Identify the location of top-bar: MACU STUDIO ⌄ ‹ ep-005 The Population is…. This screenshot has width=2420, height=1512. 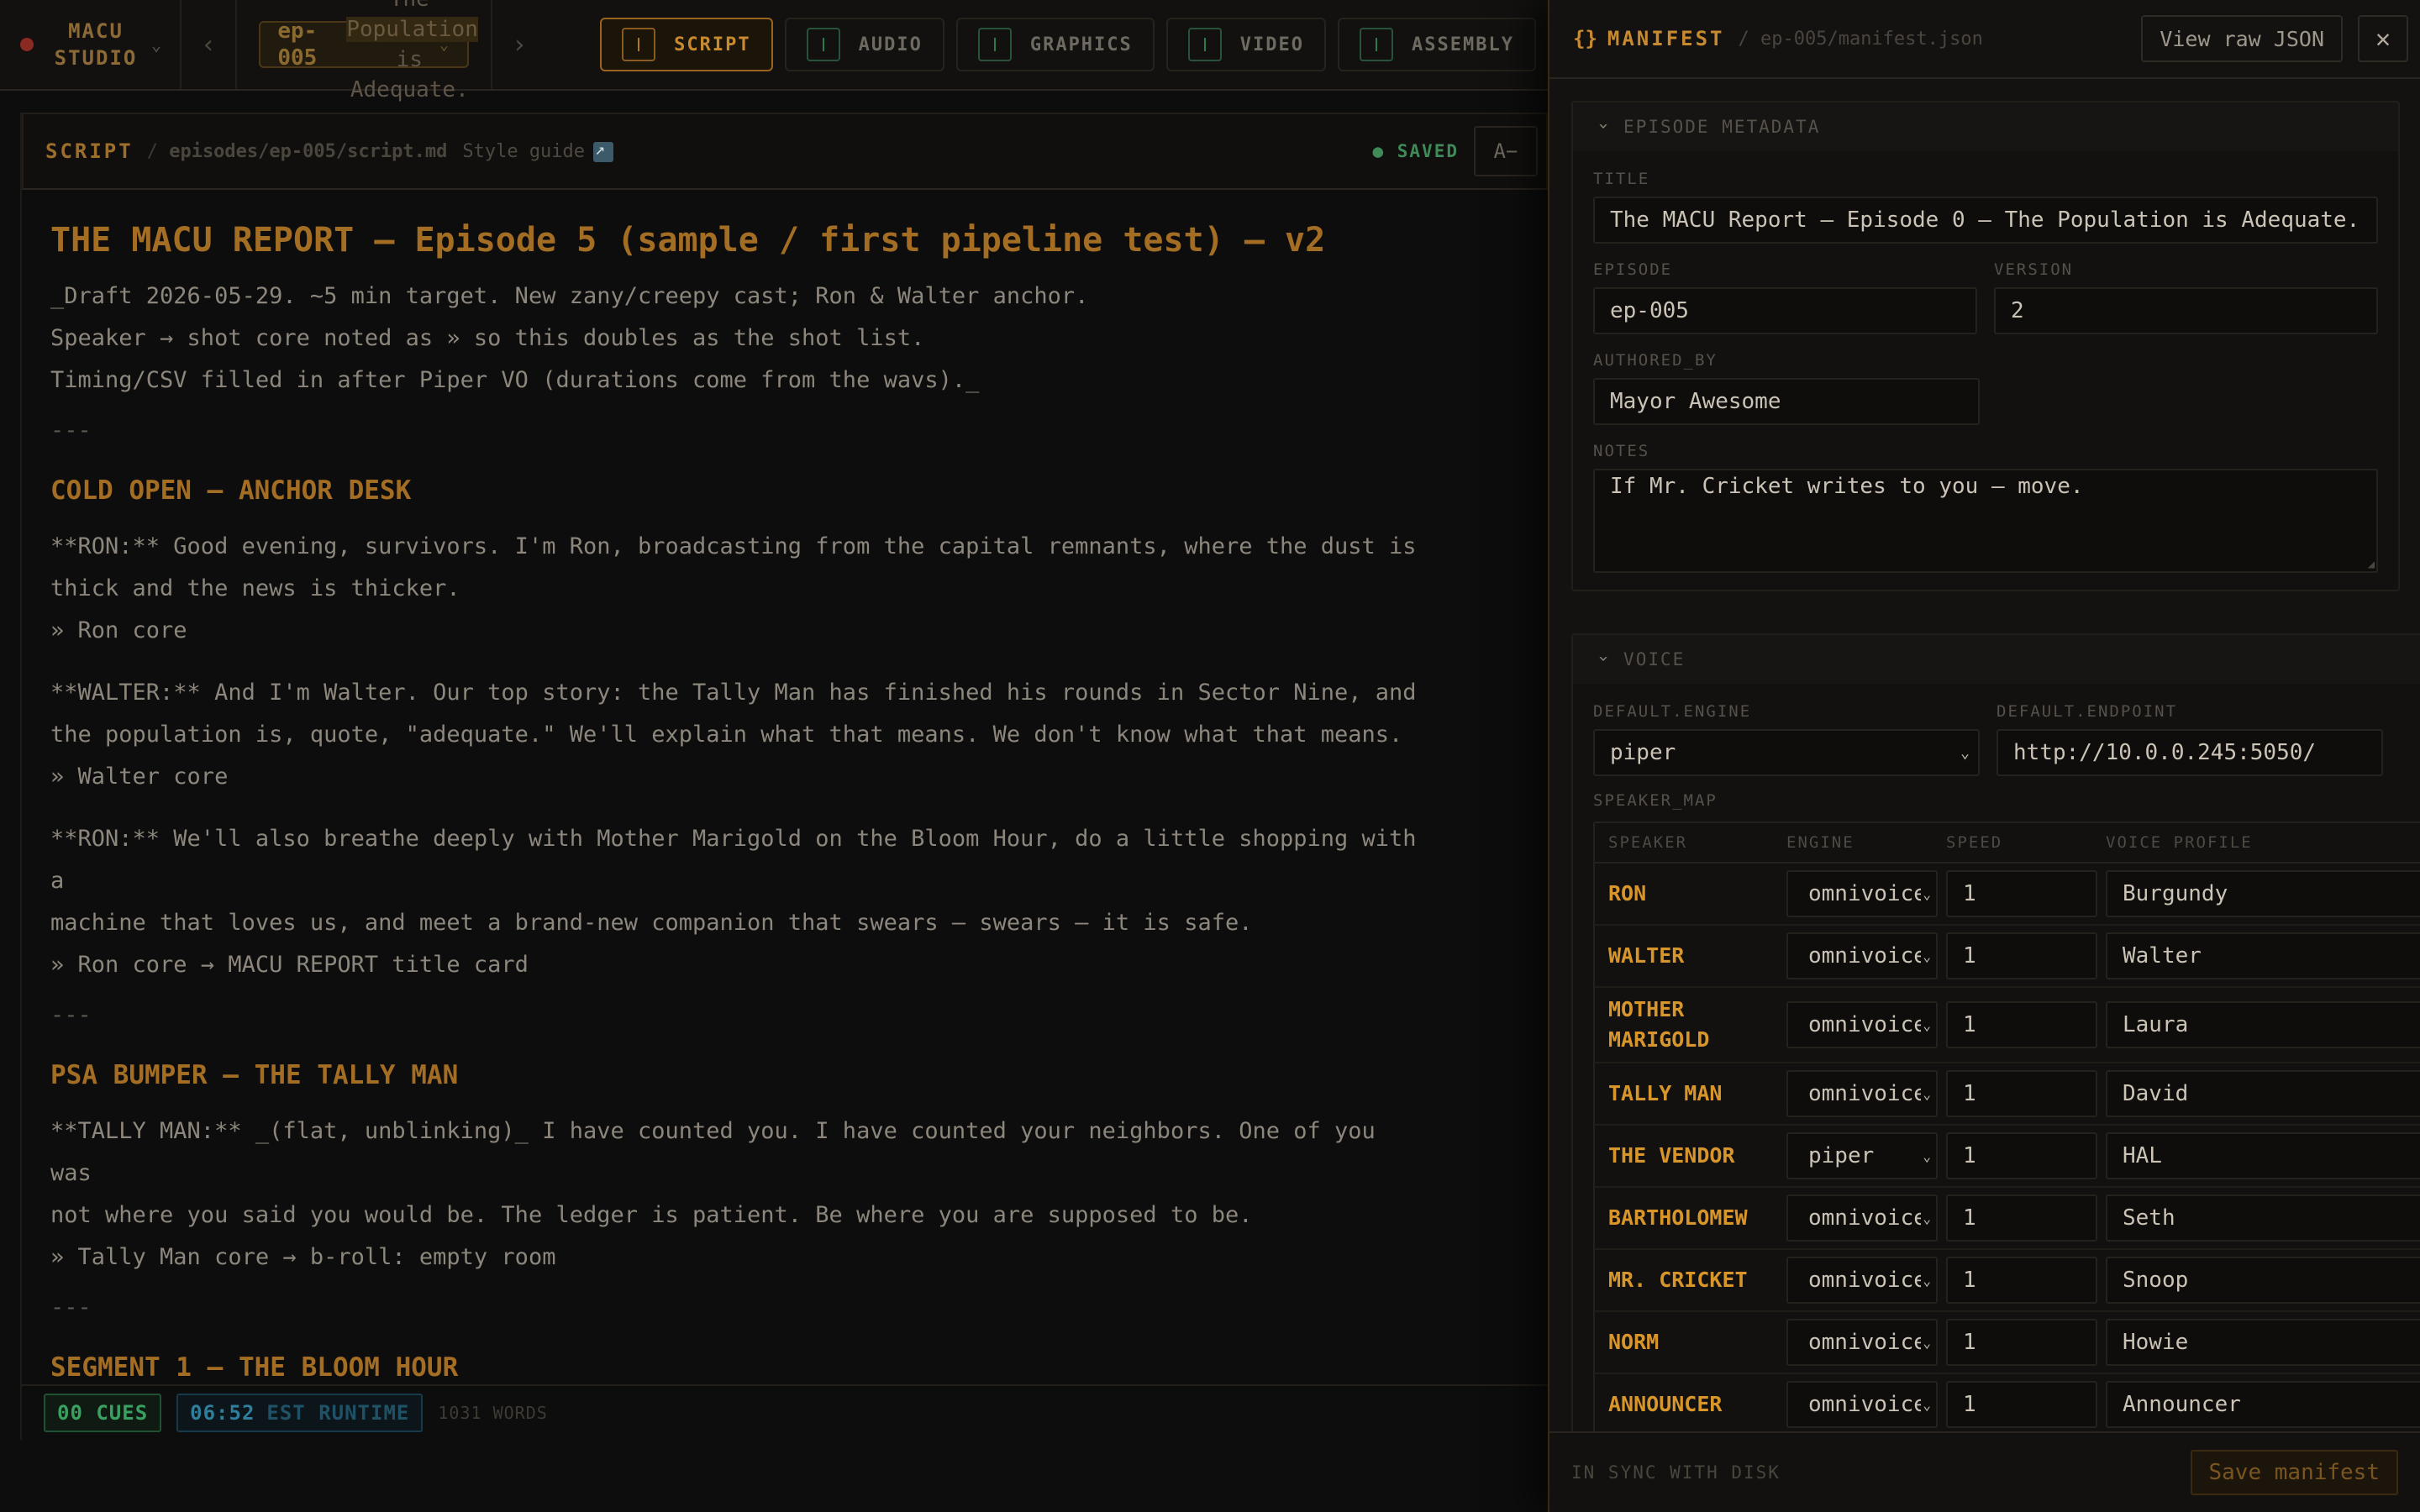
(774, 51).